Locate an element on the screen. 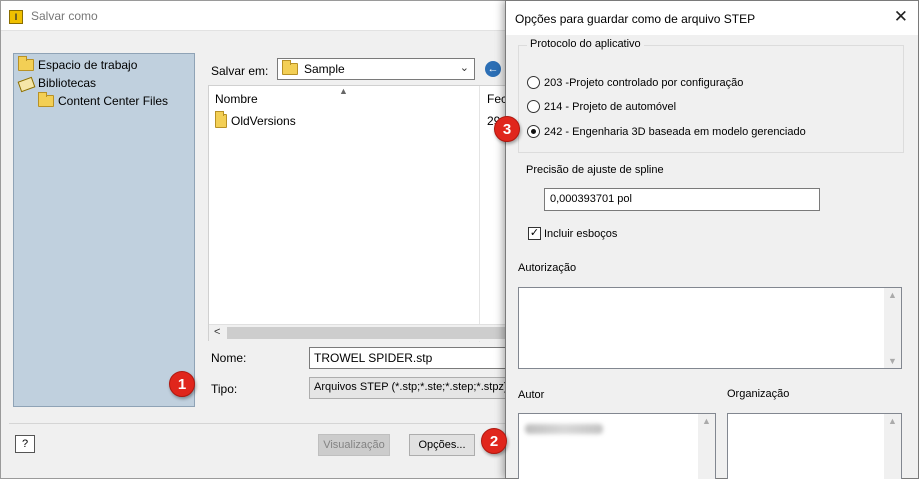 This screenshot has width=919, height=479. filename-input: TROWEL SPIDER.stp is located at coordinates (414, 358).